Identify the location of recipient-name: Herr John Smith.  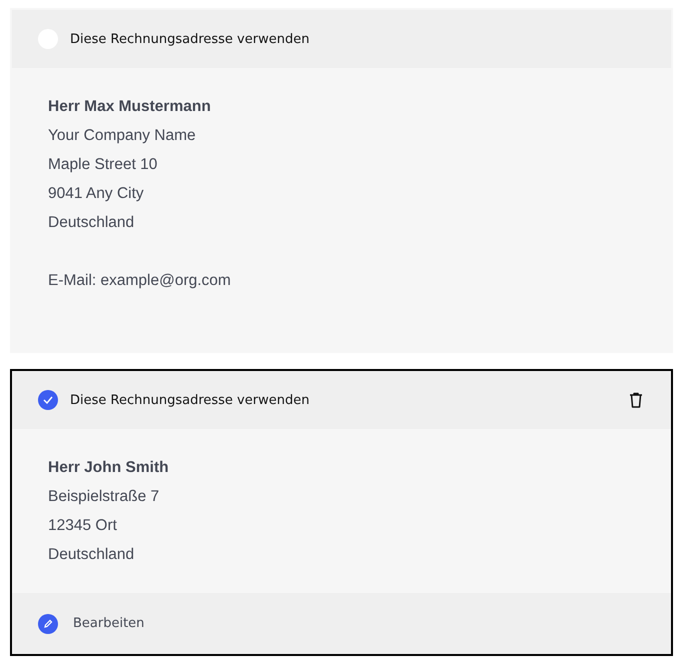
(109, 468).